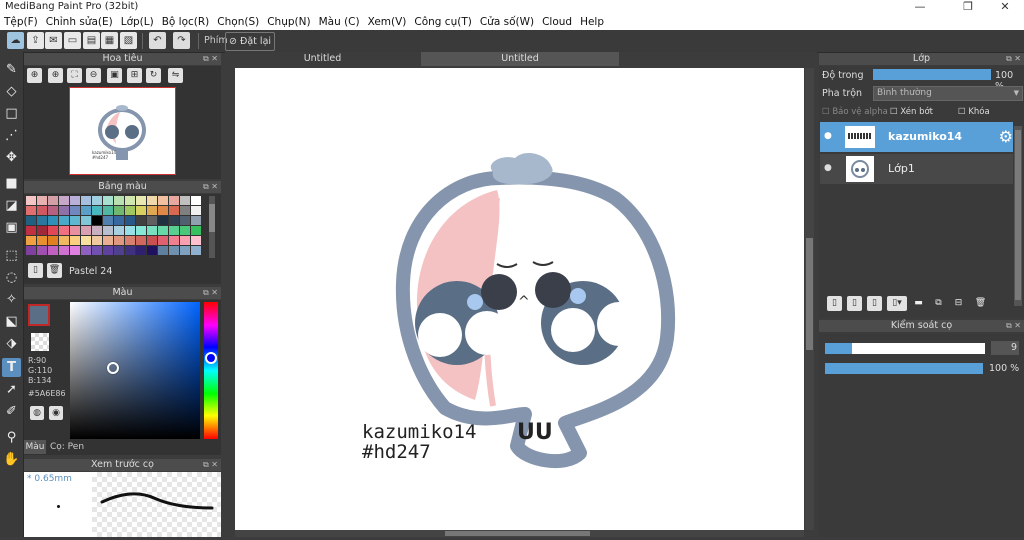 The height and width of the screenshot is (540, 1024). I want to click on color-palette-icon: ◉, so click(56, 413).